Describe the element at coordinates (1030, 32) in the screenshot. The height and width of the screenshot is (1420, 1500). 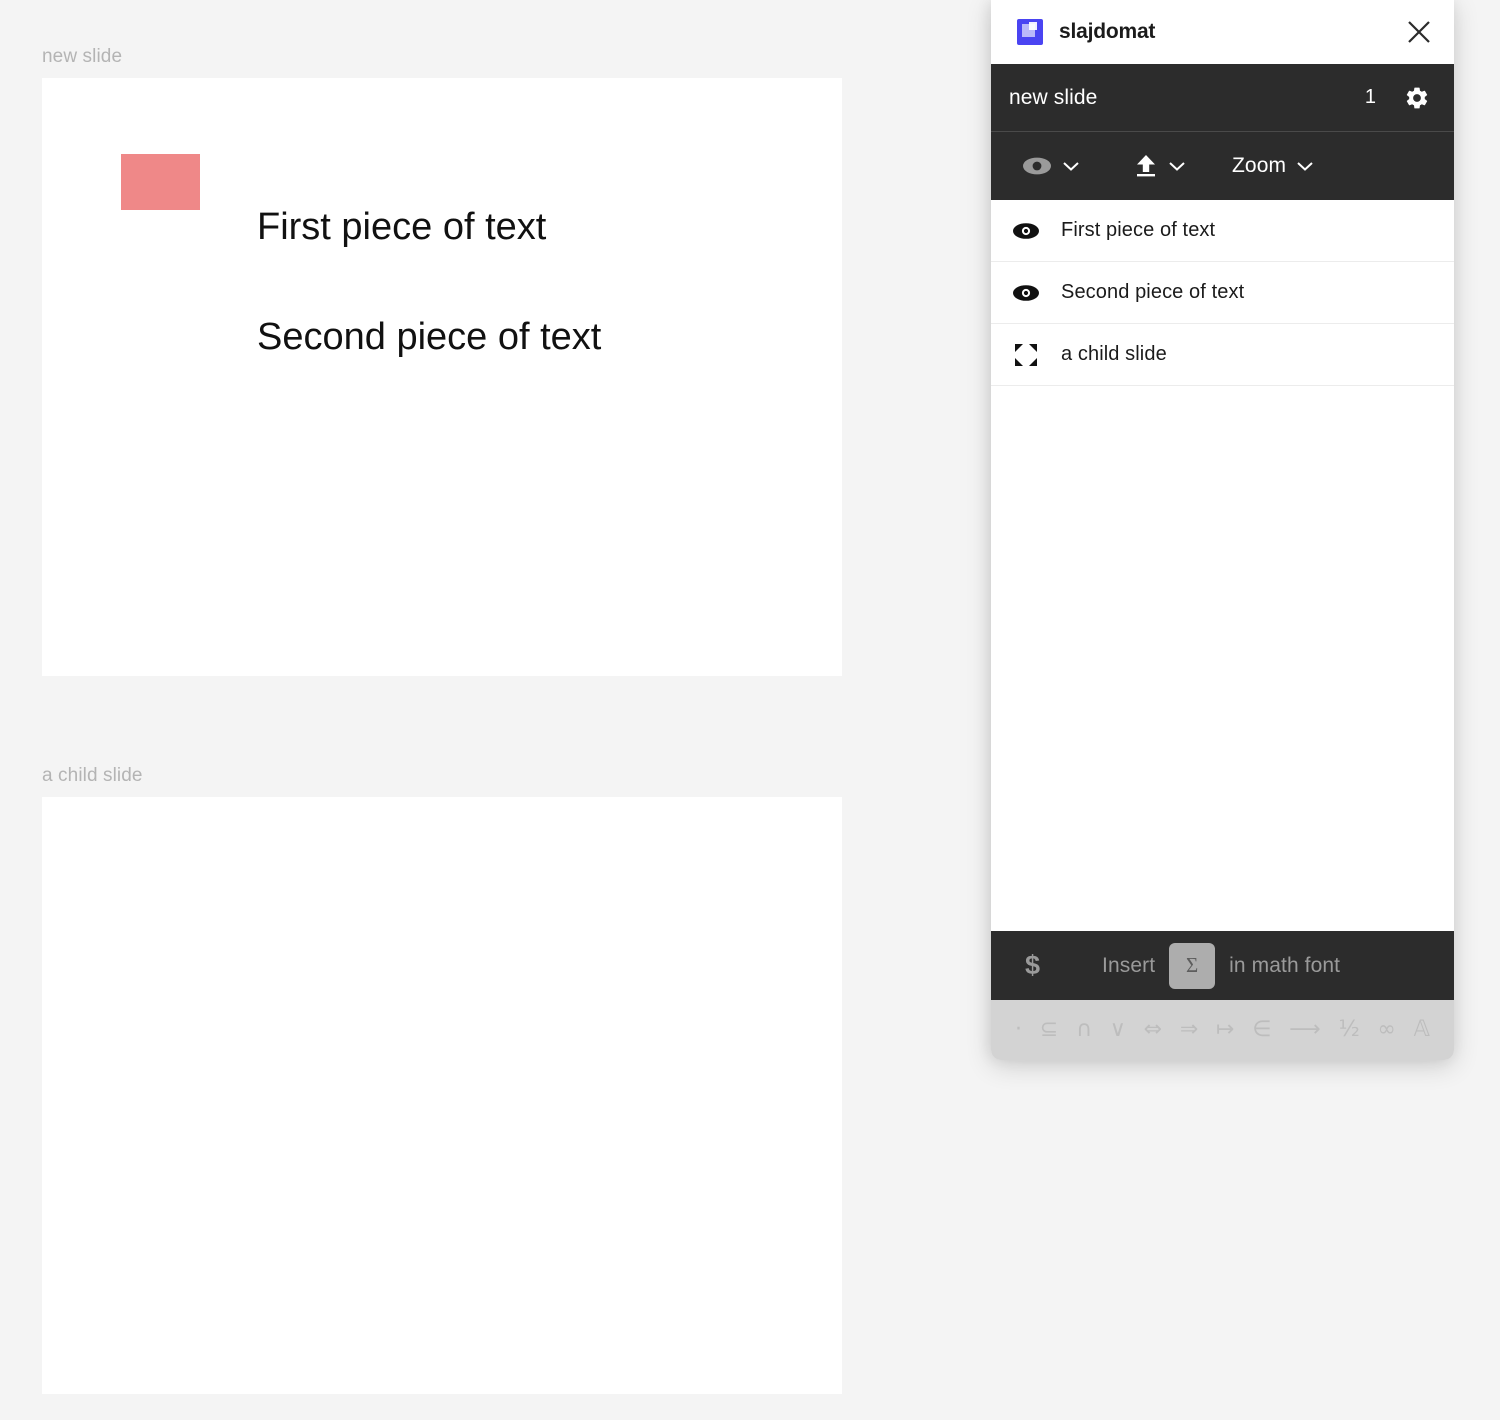
I see `slajdomat-logo-icon` at that location.